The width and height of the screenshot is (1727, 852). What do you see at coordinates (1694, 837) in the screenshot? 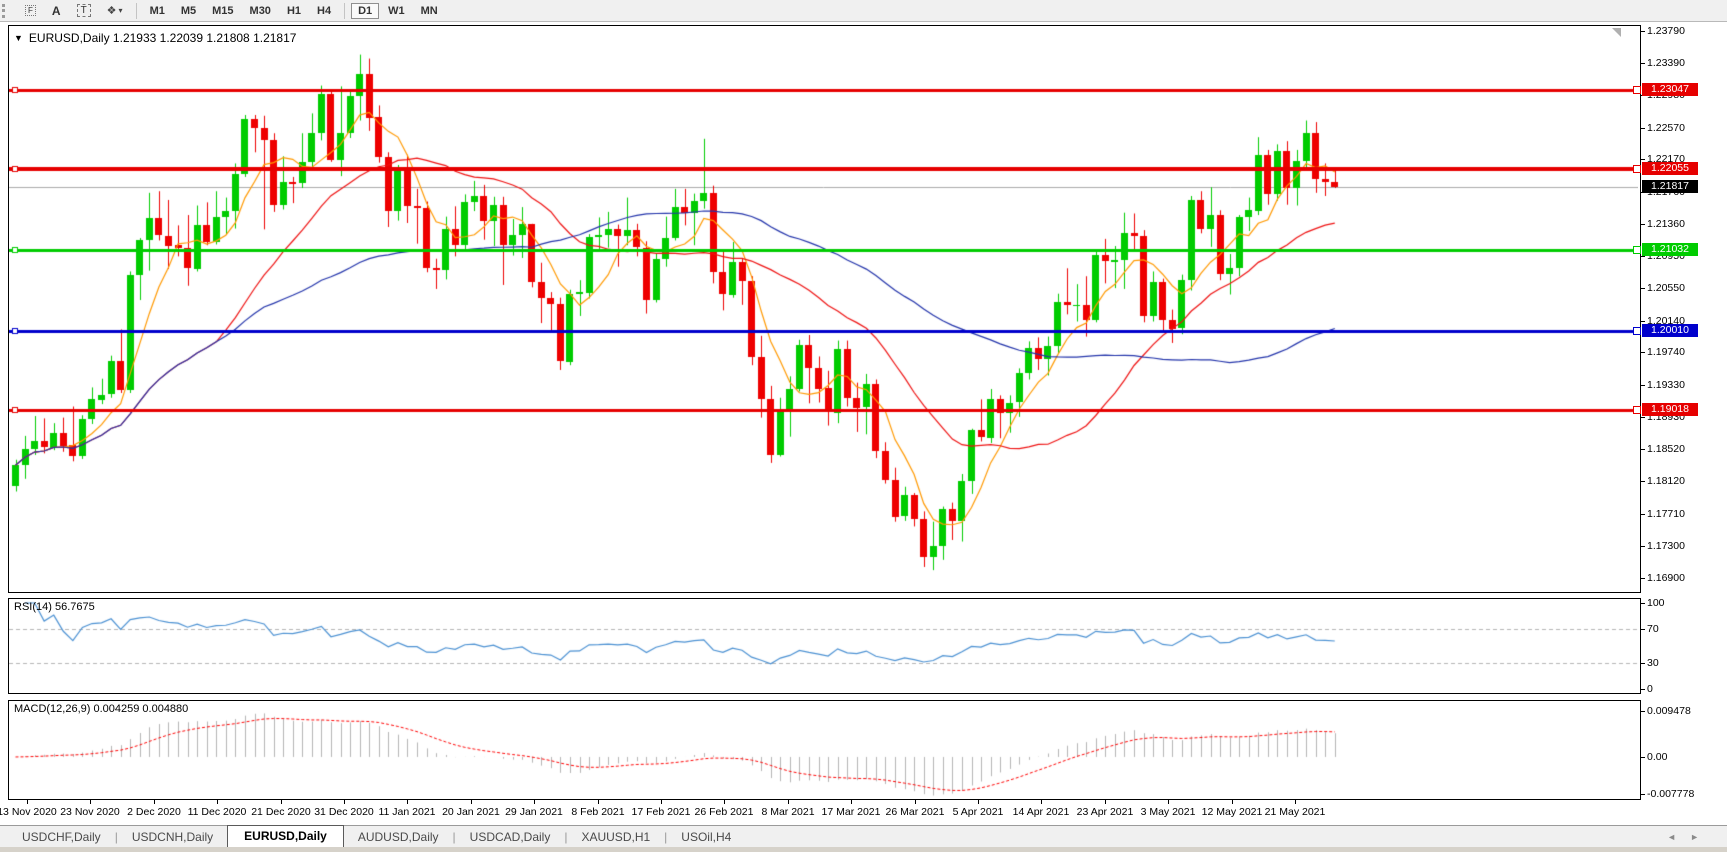
I see `tabs-scroll-right-icon: ►` at bounding box center [1694, 837].